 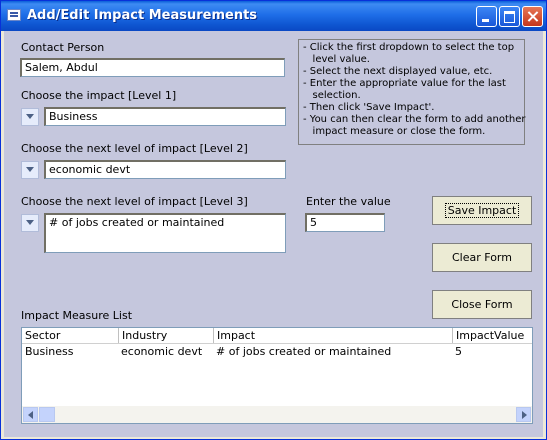 What do you see at coordinates (30, 117) in the screenshot?
I see `level1-dropdown-button` at bounding box center [30, 117].